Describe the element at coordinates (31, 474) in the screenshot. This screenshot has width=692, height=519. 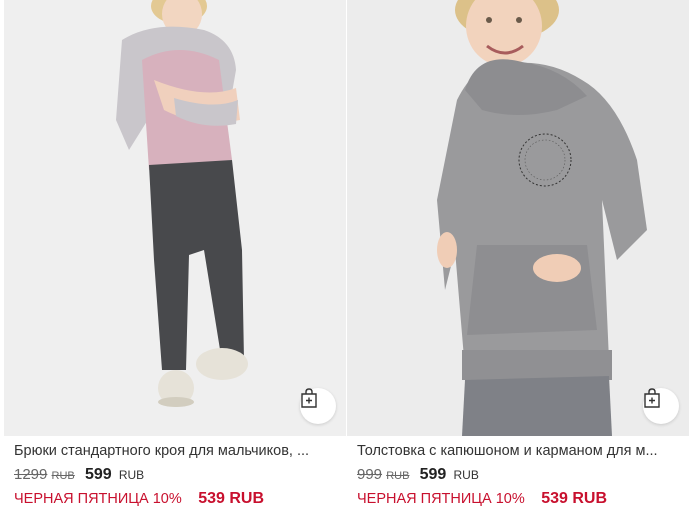
I see `old-price: 1299` at that location.